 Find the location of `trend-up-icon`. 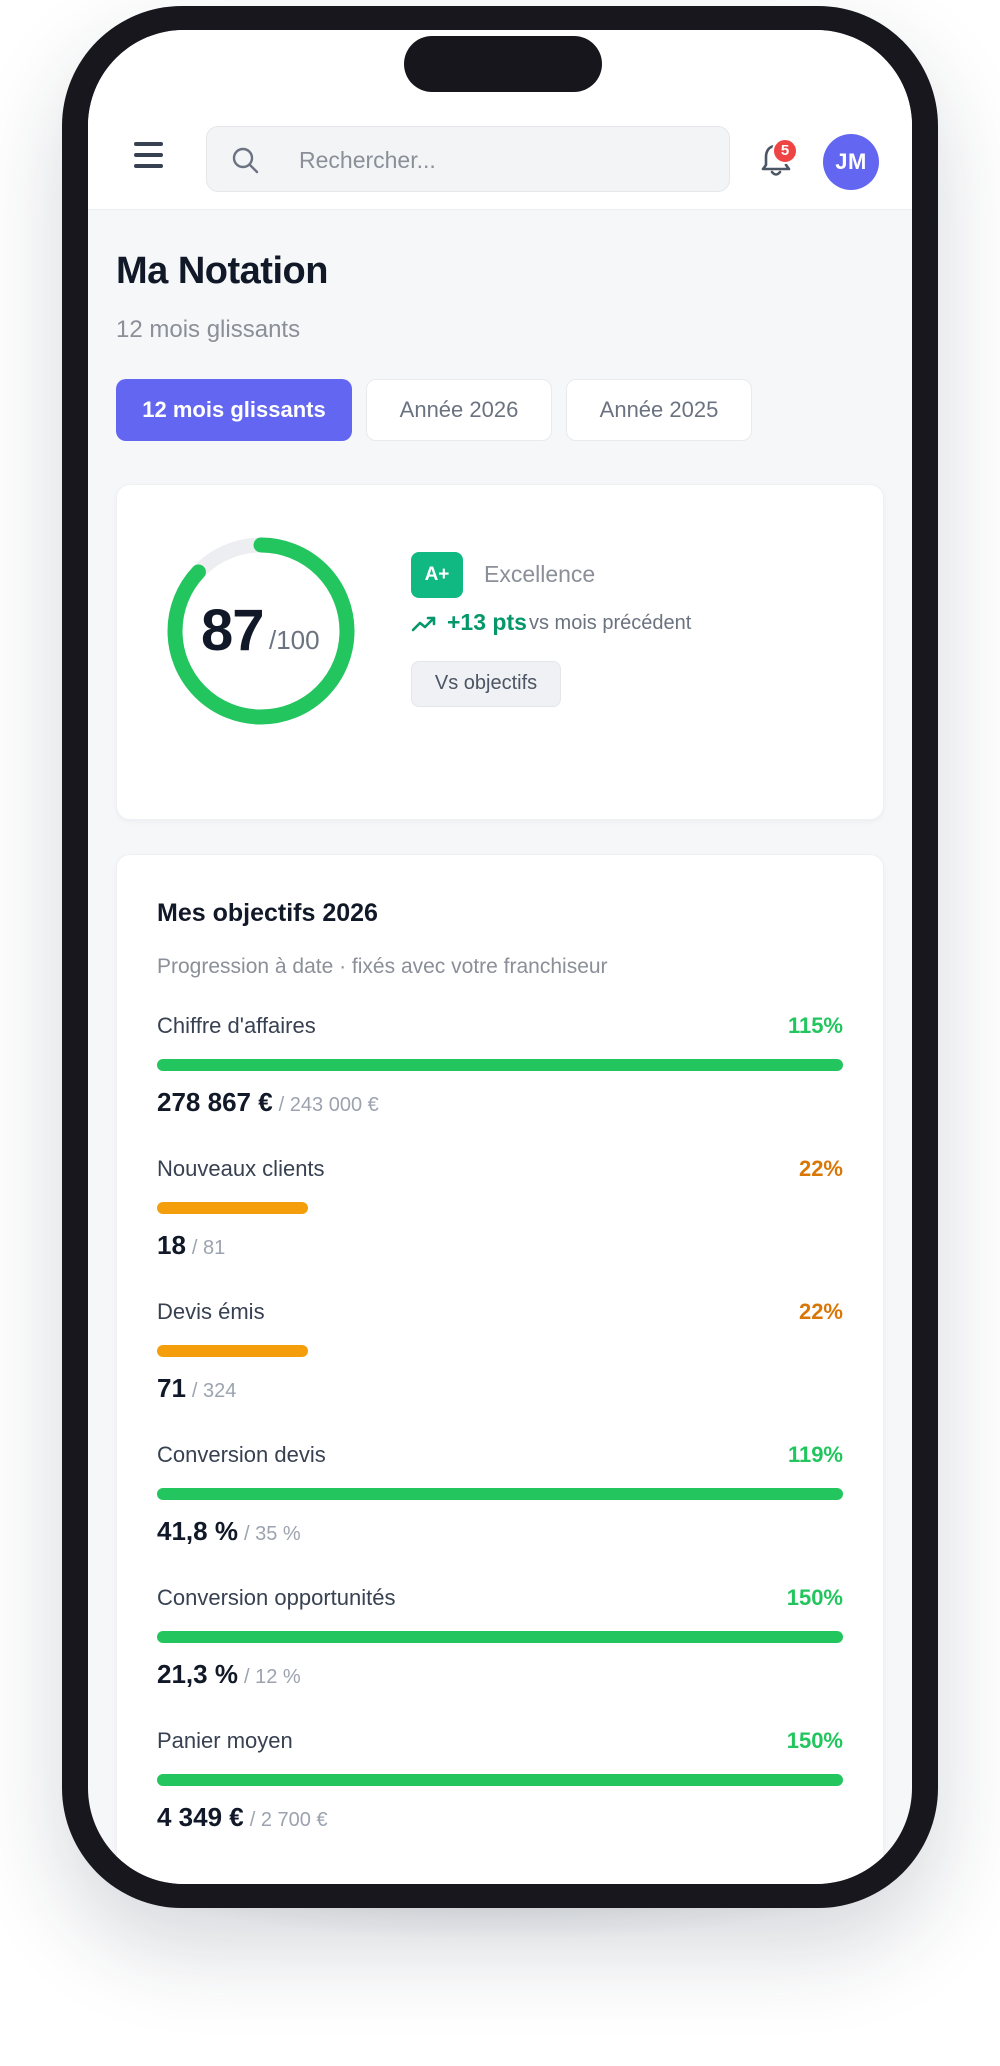

trend-up-icon is located at coordinates (423, 624).